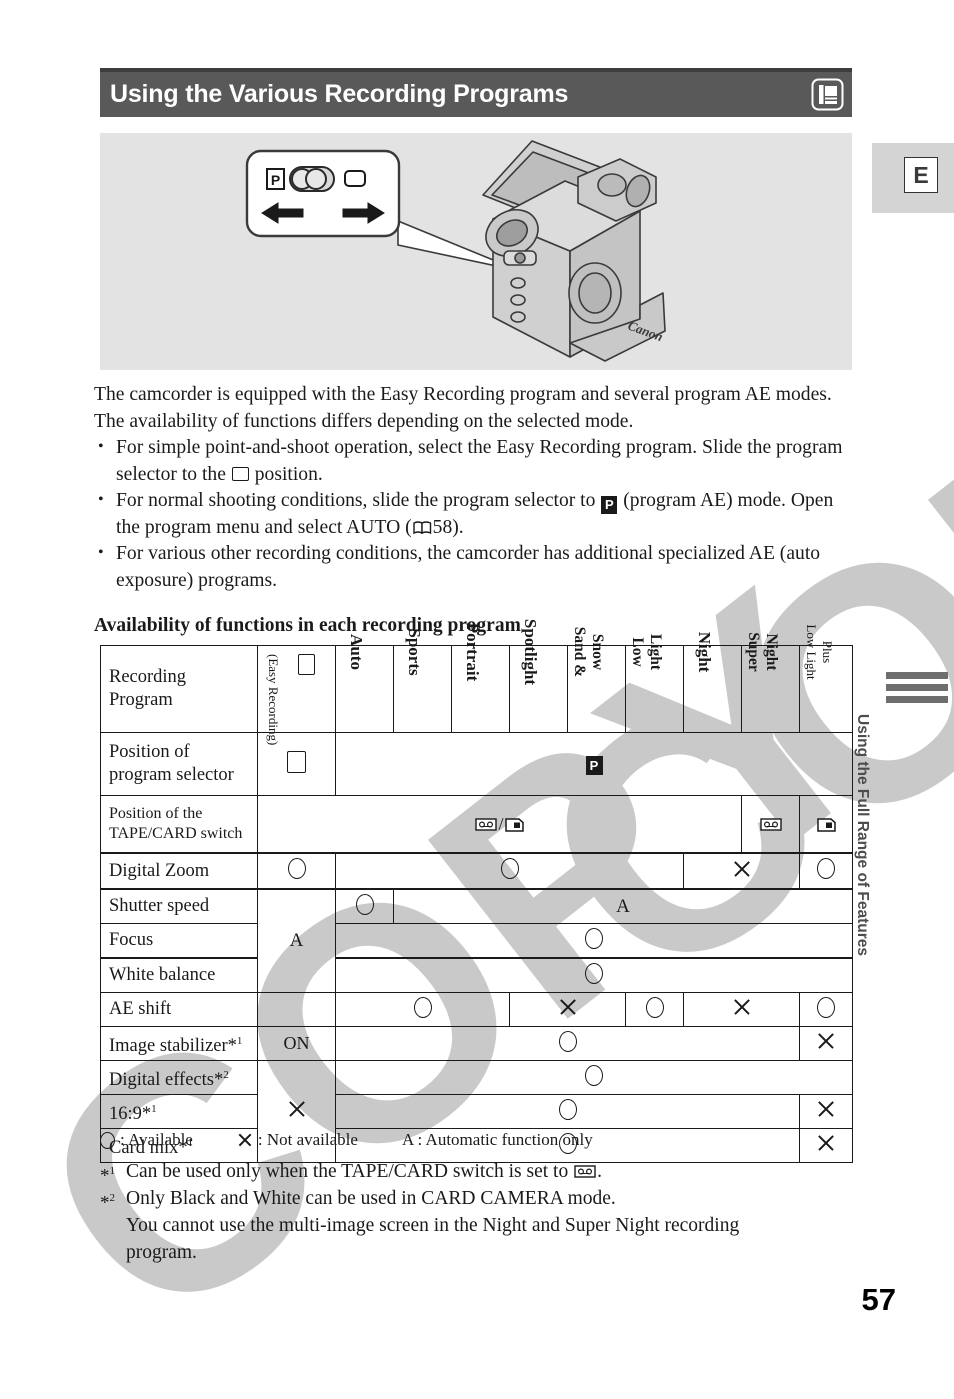  Describe the element at coordinates (107, 1203) in the screenshot. I see `footnote-2-mark: *2` at that location.